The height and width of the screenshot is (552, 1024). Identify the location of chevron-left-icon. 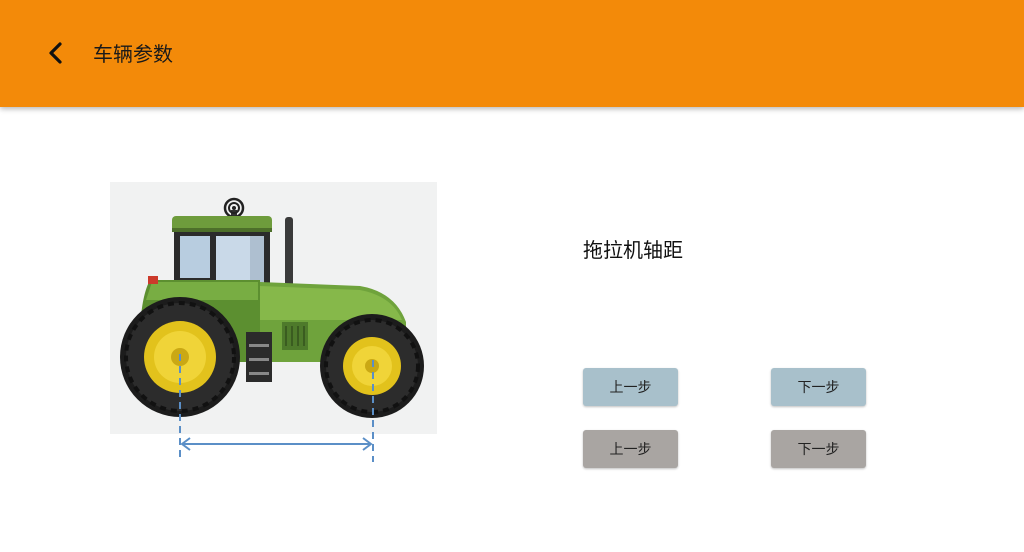
(55, 53).